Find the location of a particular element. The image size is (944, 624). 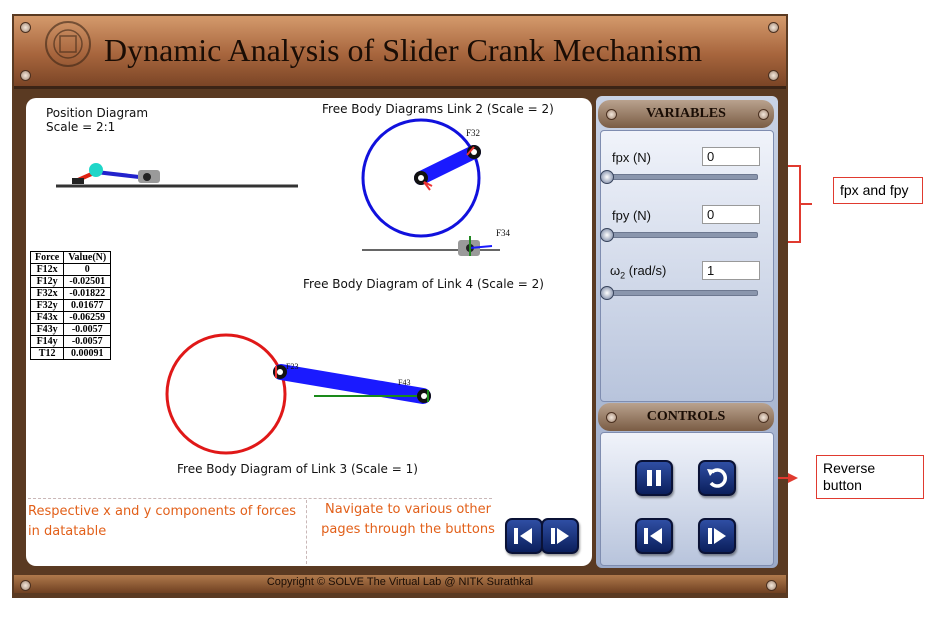

table-row: F32x -0.01822 is located at coordinates (70, 293).